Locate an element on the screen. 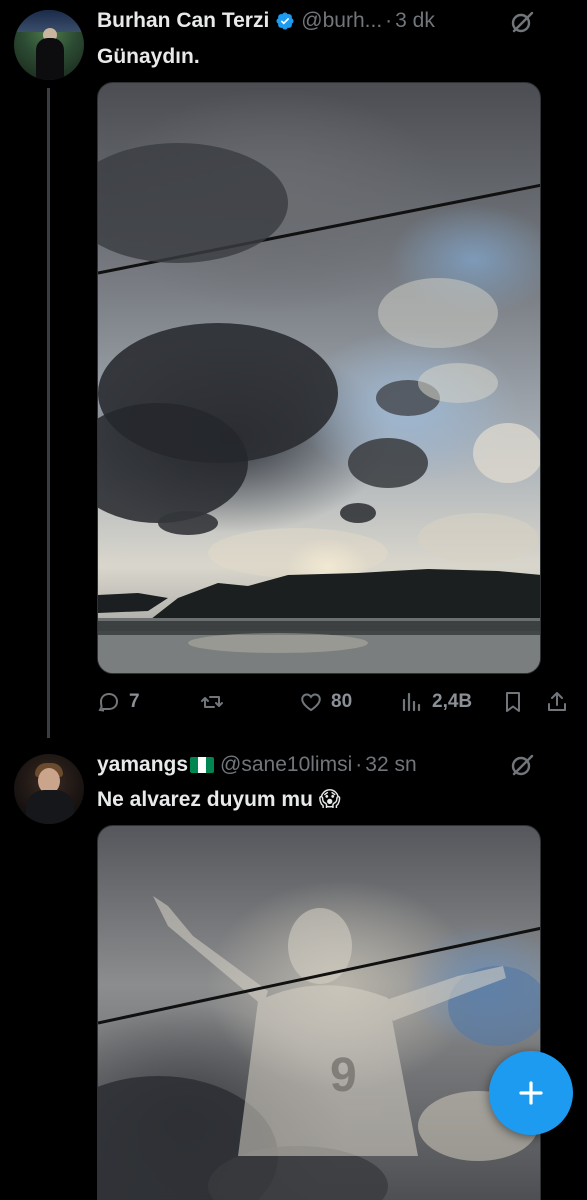 This screenshot has width=587, height=1200. tweet-actions: 7 80 2,4B is located at coordinates (334, 702).